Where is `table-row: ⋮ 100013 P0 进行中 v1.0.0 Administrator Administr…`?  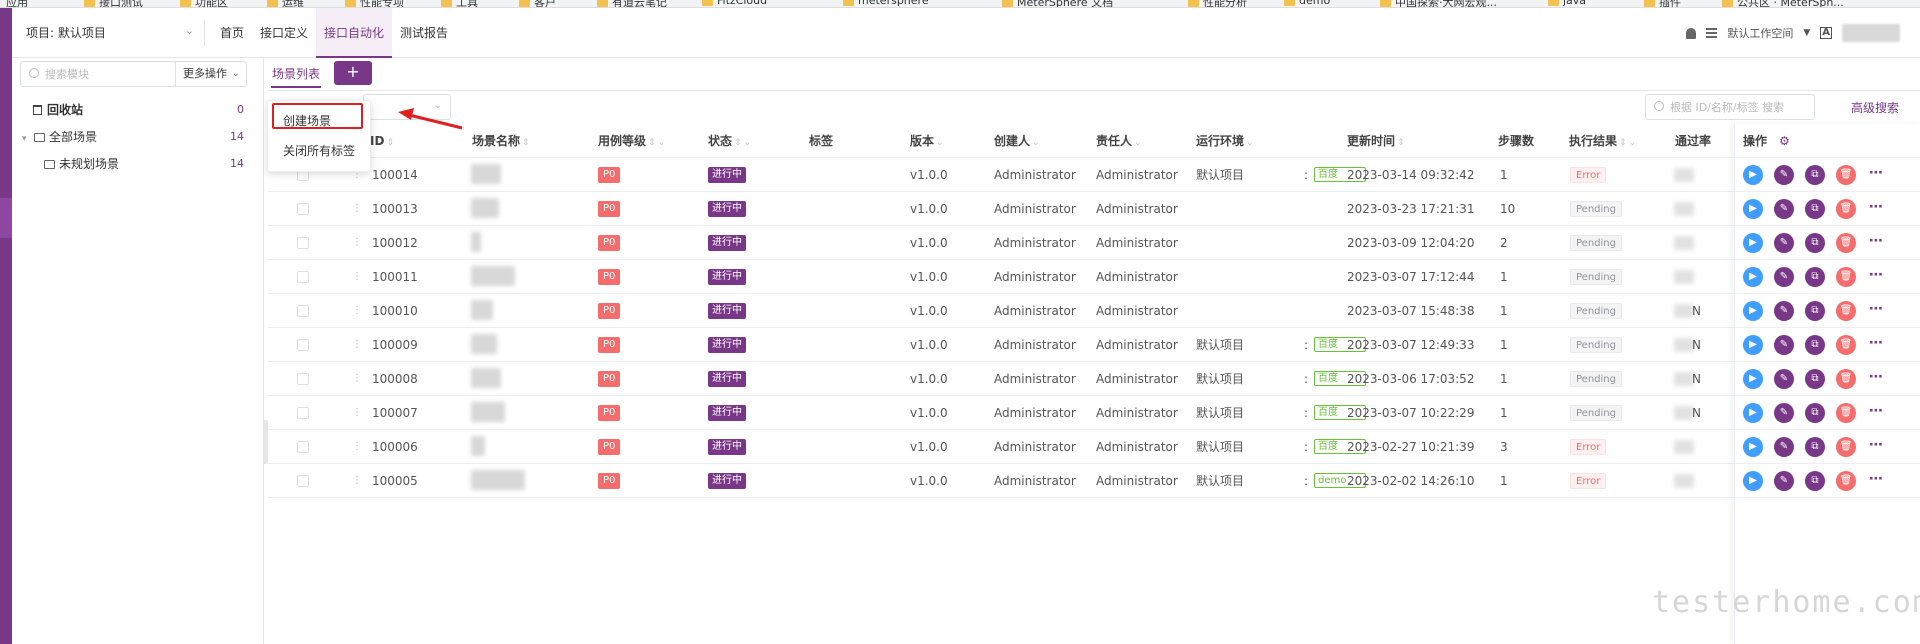 table-row: ⋮ 100013 P0 进行中 v1.0.0 Administrator Administr… is located at coordinates (1002, 209).